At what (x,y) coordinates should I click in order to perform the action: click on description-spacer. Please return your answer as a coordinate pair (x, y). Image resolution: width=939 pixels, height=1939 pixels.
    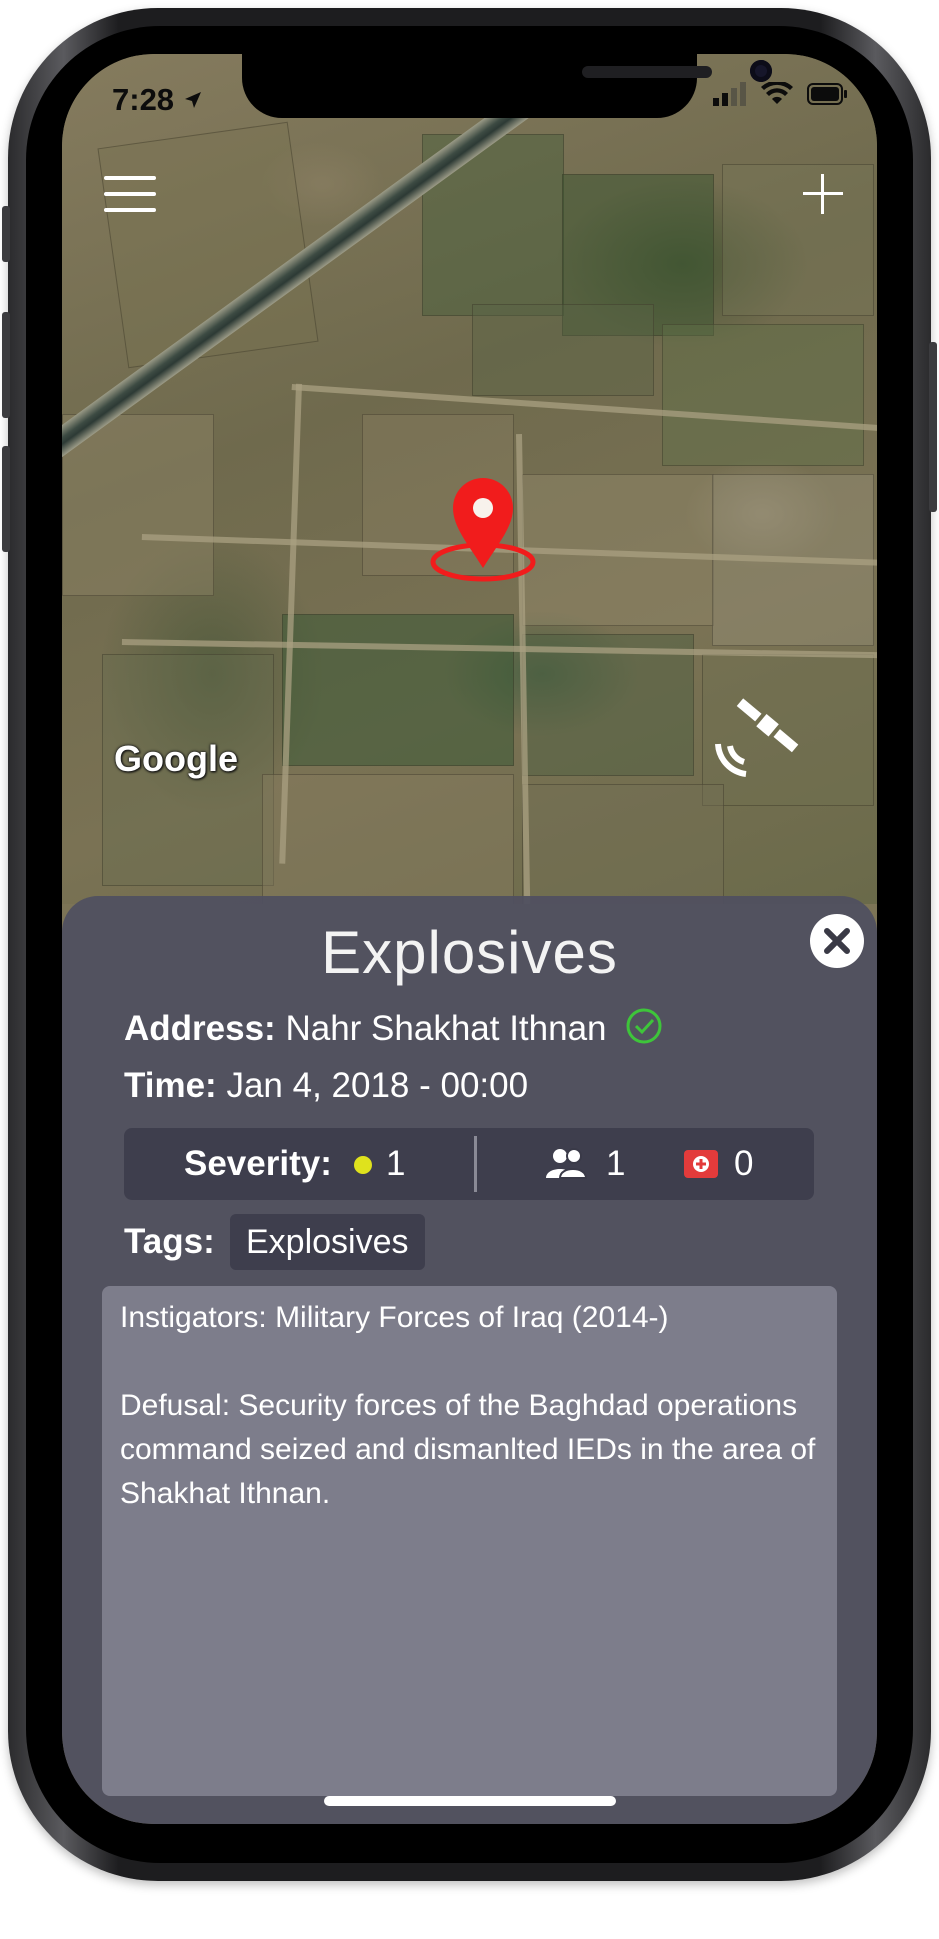
    Looking at the image, I should click on (469, 1362).